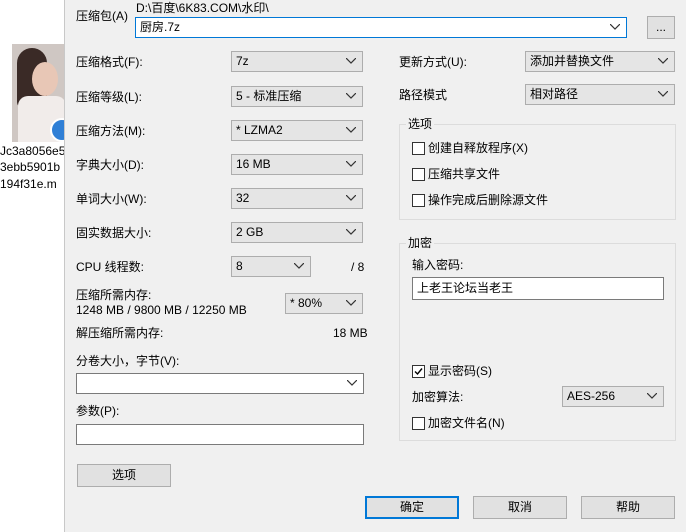 This screenshot has height=532, width=686. Describe the element at coordinates (418, 371) in the screenshot. I see `checkmark-icon` at that location.